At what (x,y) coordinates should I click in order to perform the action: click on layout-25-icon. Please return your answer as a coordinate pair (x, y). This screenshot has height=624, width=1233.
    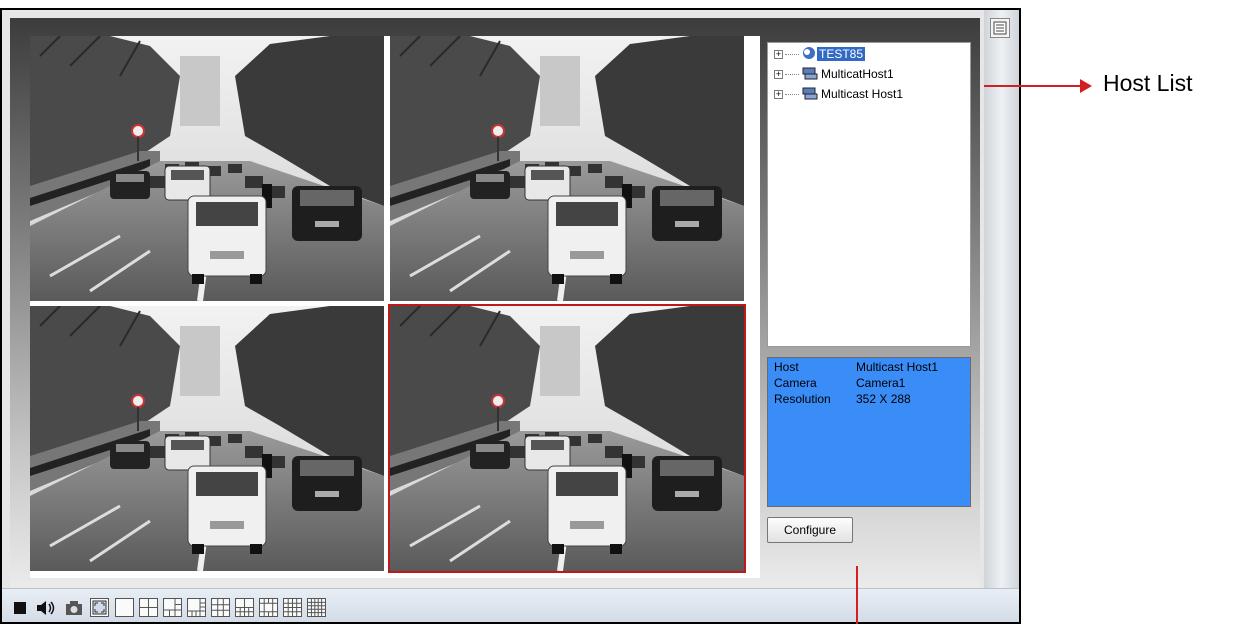
    Looking at the image, I should click on (316, 607).